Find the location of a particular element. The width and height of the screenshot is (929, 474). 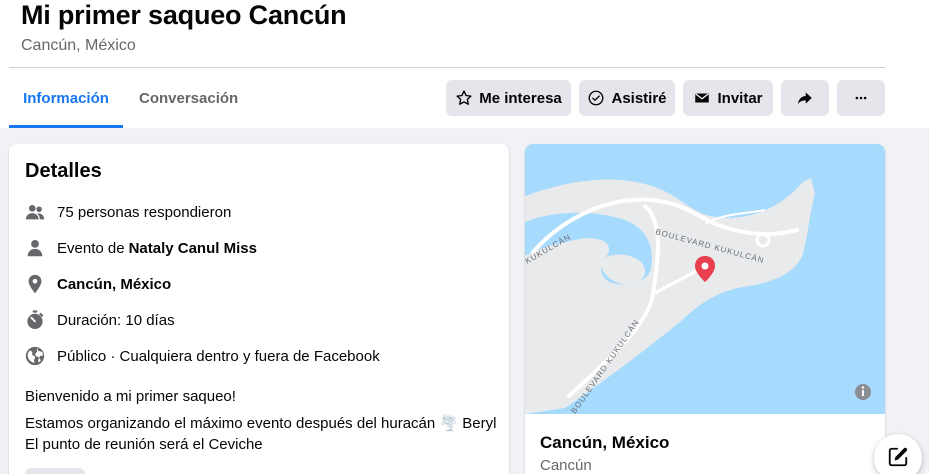

host-row: Evento de Nataly Canul Miss is located at coordinates (140, 248).